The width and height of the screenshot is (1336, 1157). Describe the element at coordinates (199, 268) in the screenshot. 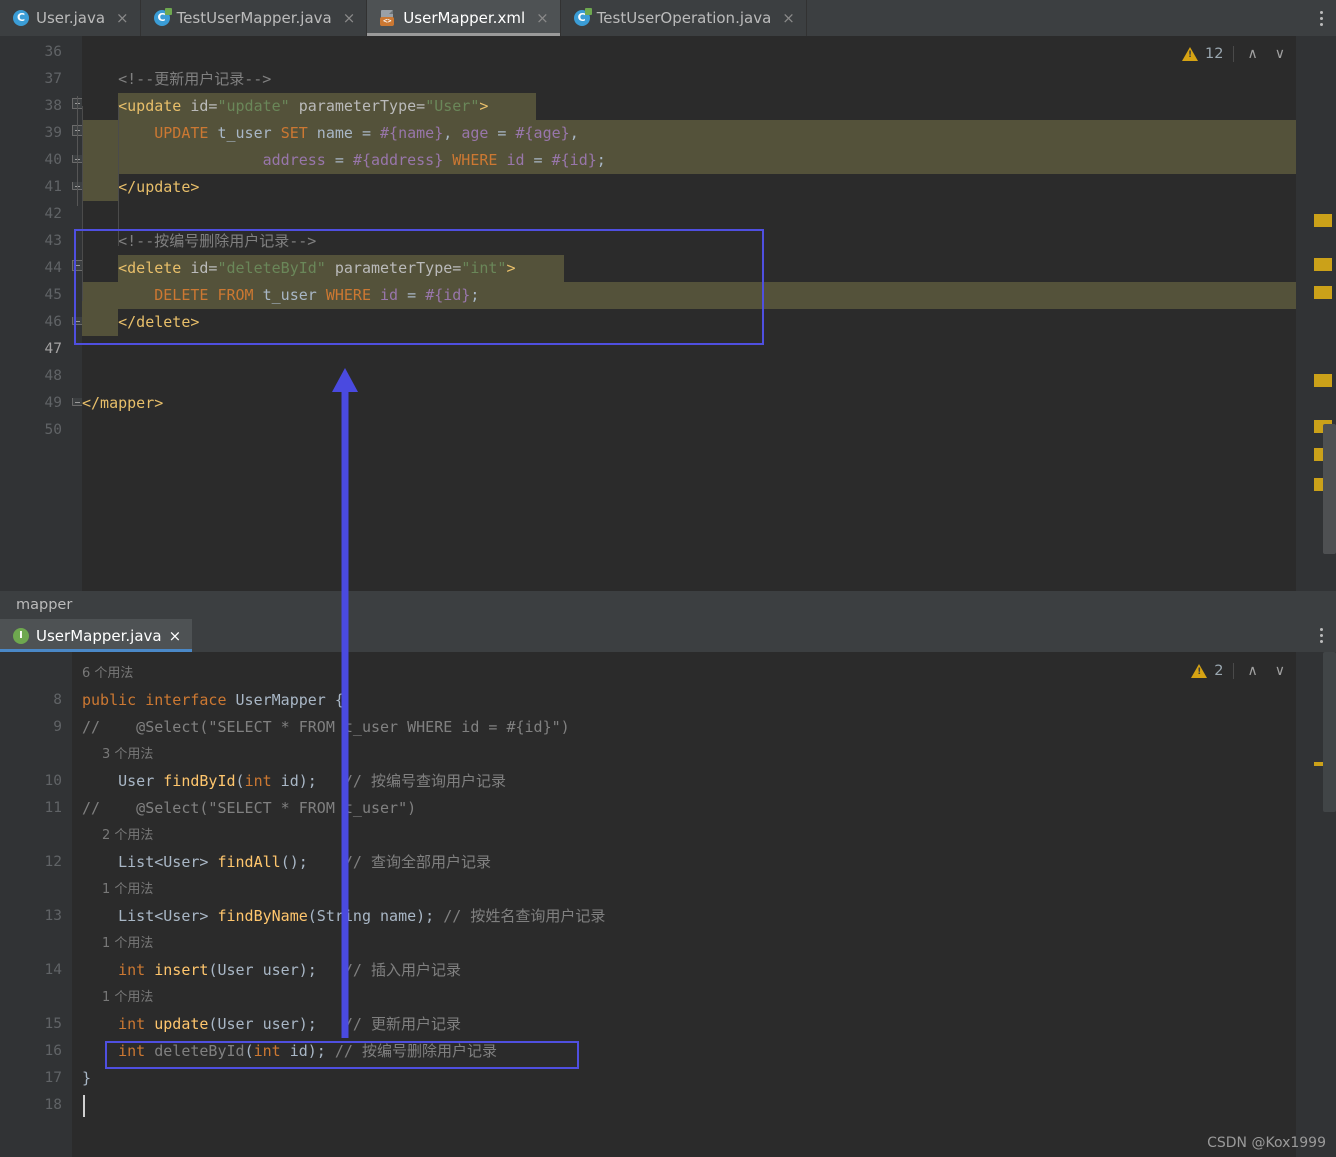

I see `code-token: id=` at that location.